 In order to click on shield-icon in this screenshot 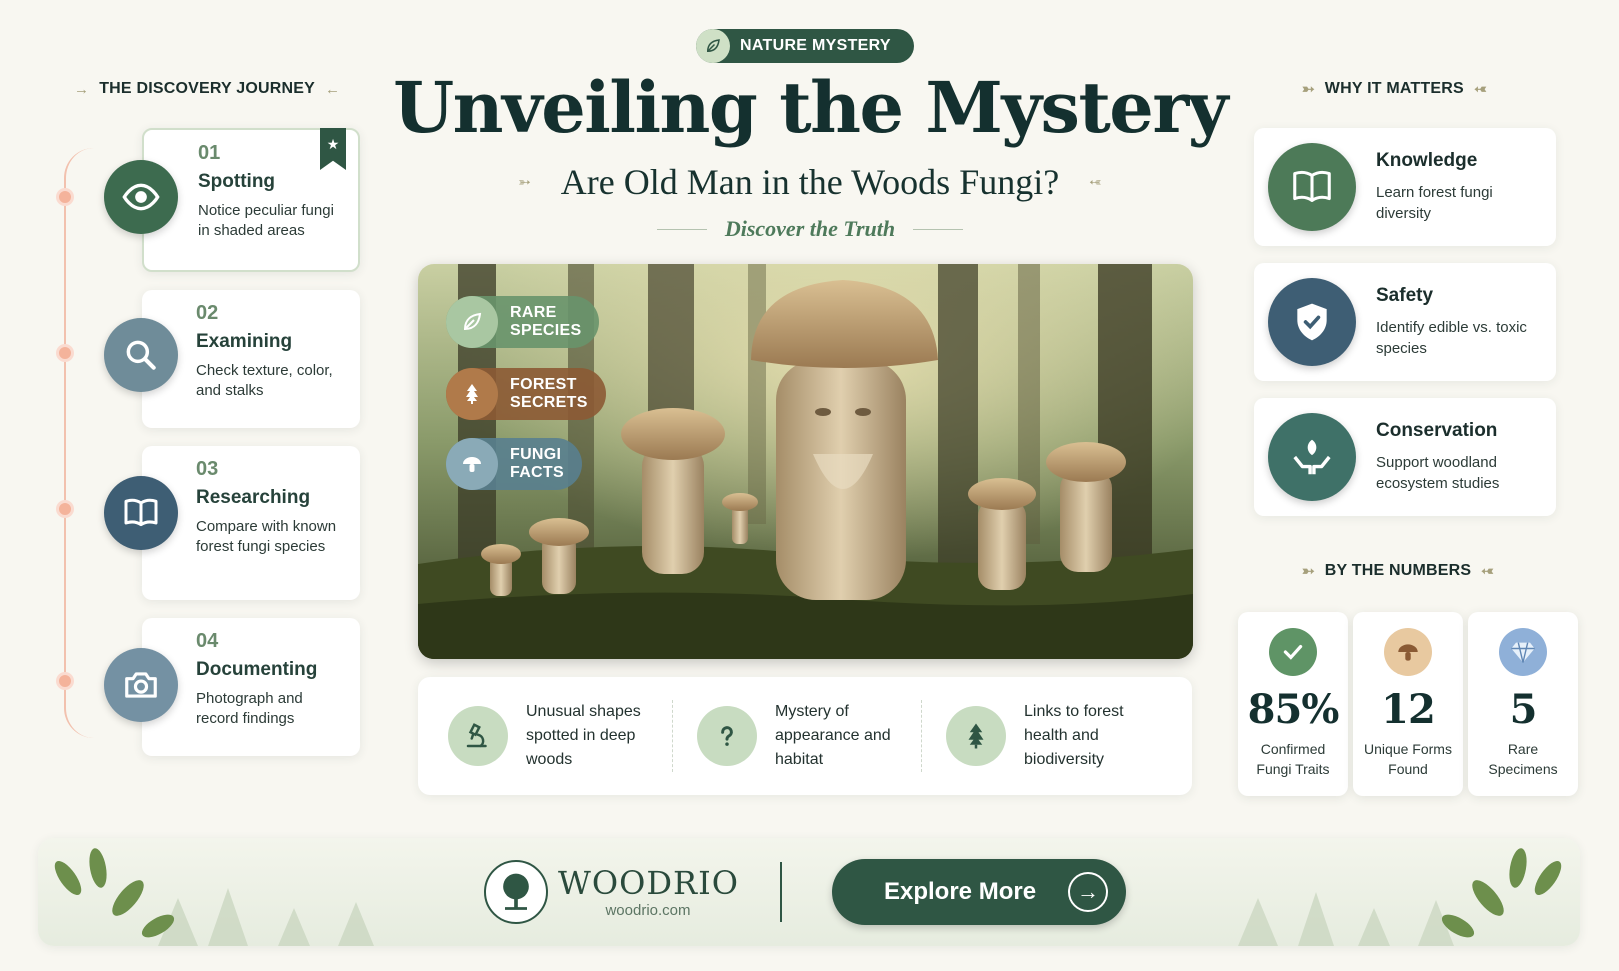, I will do `click(1312, 322)`.